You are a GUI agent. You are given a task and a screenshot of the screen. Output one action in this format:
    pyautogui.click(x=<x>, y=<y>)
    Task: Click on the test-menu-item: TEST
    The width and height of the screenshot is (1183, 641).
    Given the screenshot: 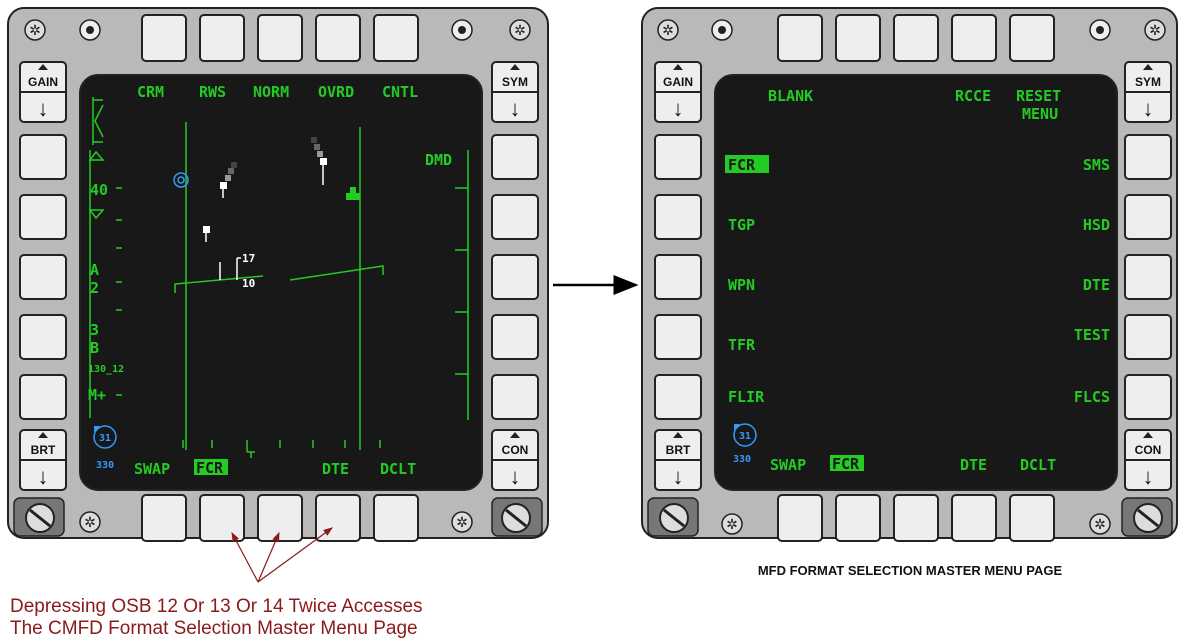 What is the action you would take?
    pyautogui.click(x=1092, y=335)
    